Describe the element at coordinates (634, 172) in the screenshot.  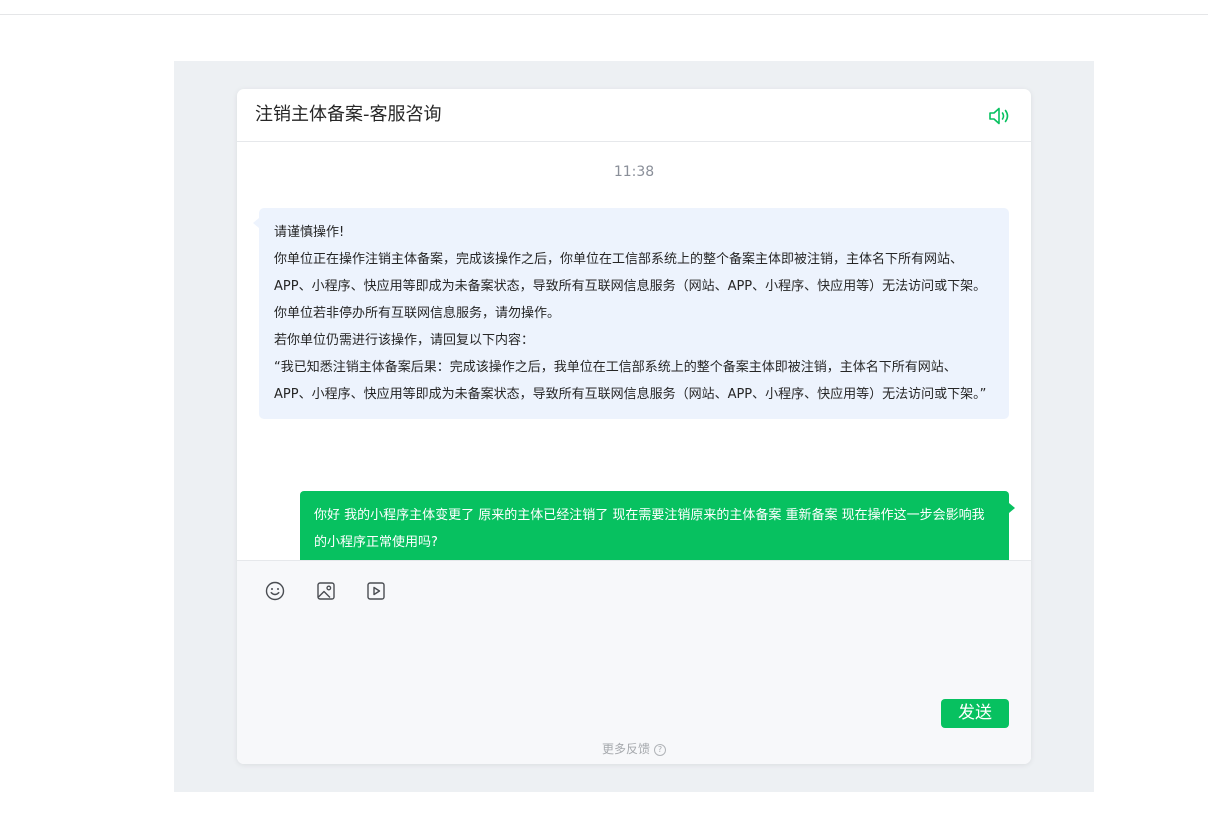
I see `message-timestamp: 11:38` at that location.